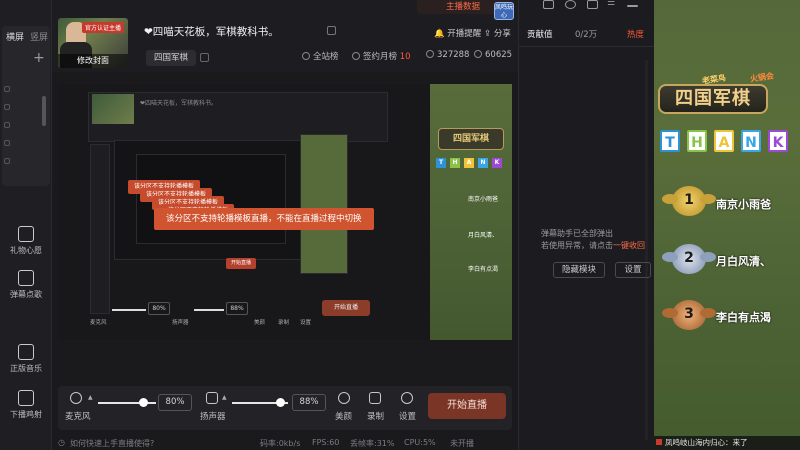  I want to click on winner-3-name: 李白有点渴, so click(743, 317).